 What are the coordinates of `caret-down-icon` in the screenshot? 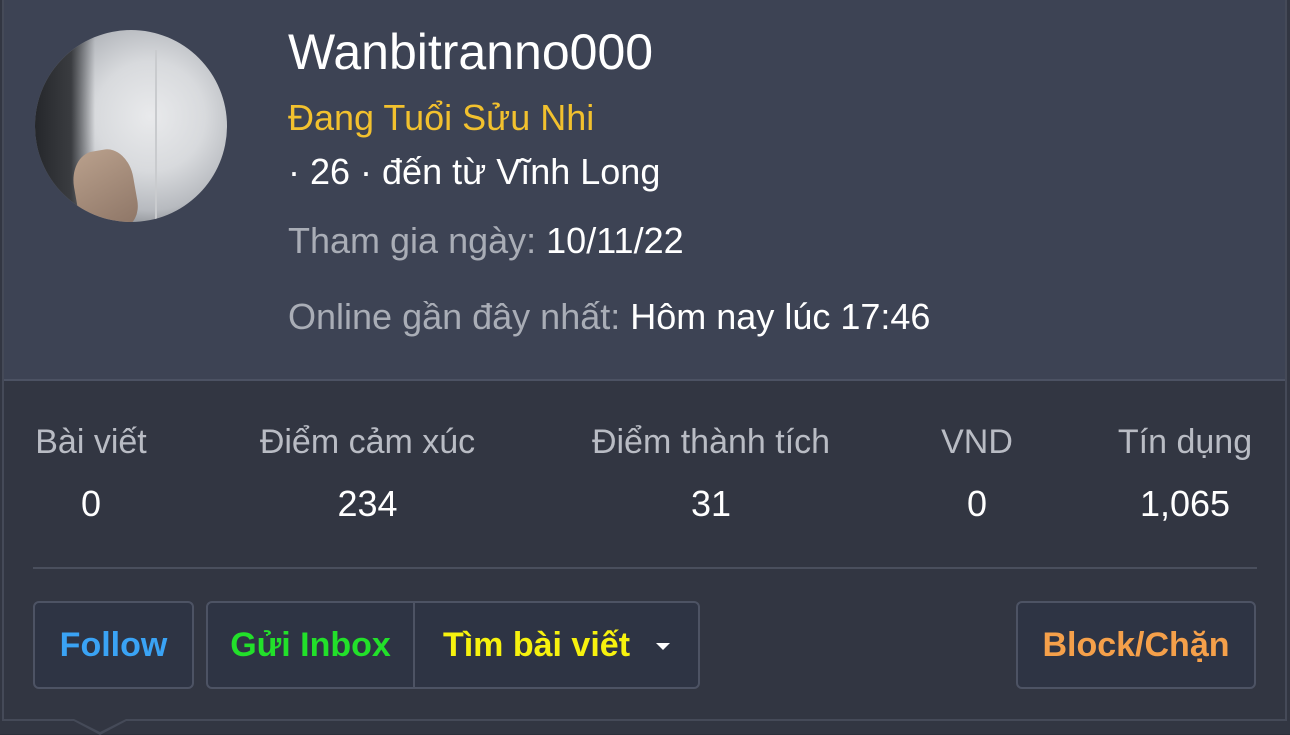 It's located at (663, 646).